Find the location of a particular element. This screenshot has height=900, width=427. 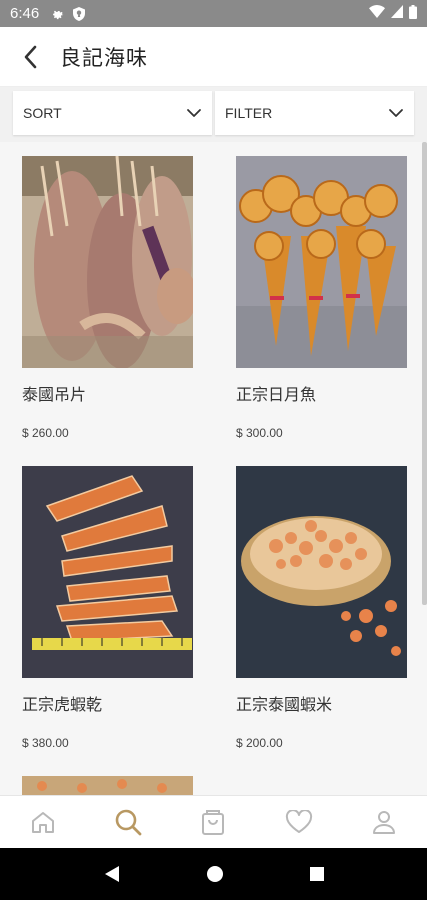

nav-home is located at coordinates (43, 822).